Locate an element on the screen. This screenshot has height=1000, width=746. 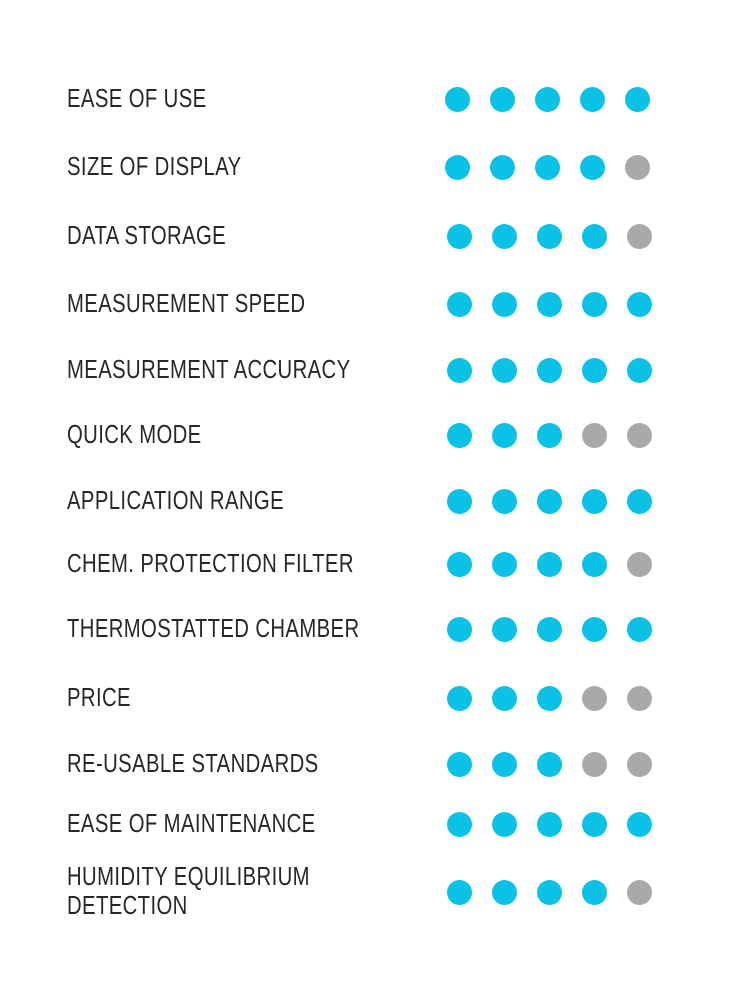
rating-label-line: SIZE OF DISPLAY is located at coordinates (154, 165).